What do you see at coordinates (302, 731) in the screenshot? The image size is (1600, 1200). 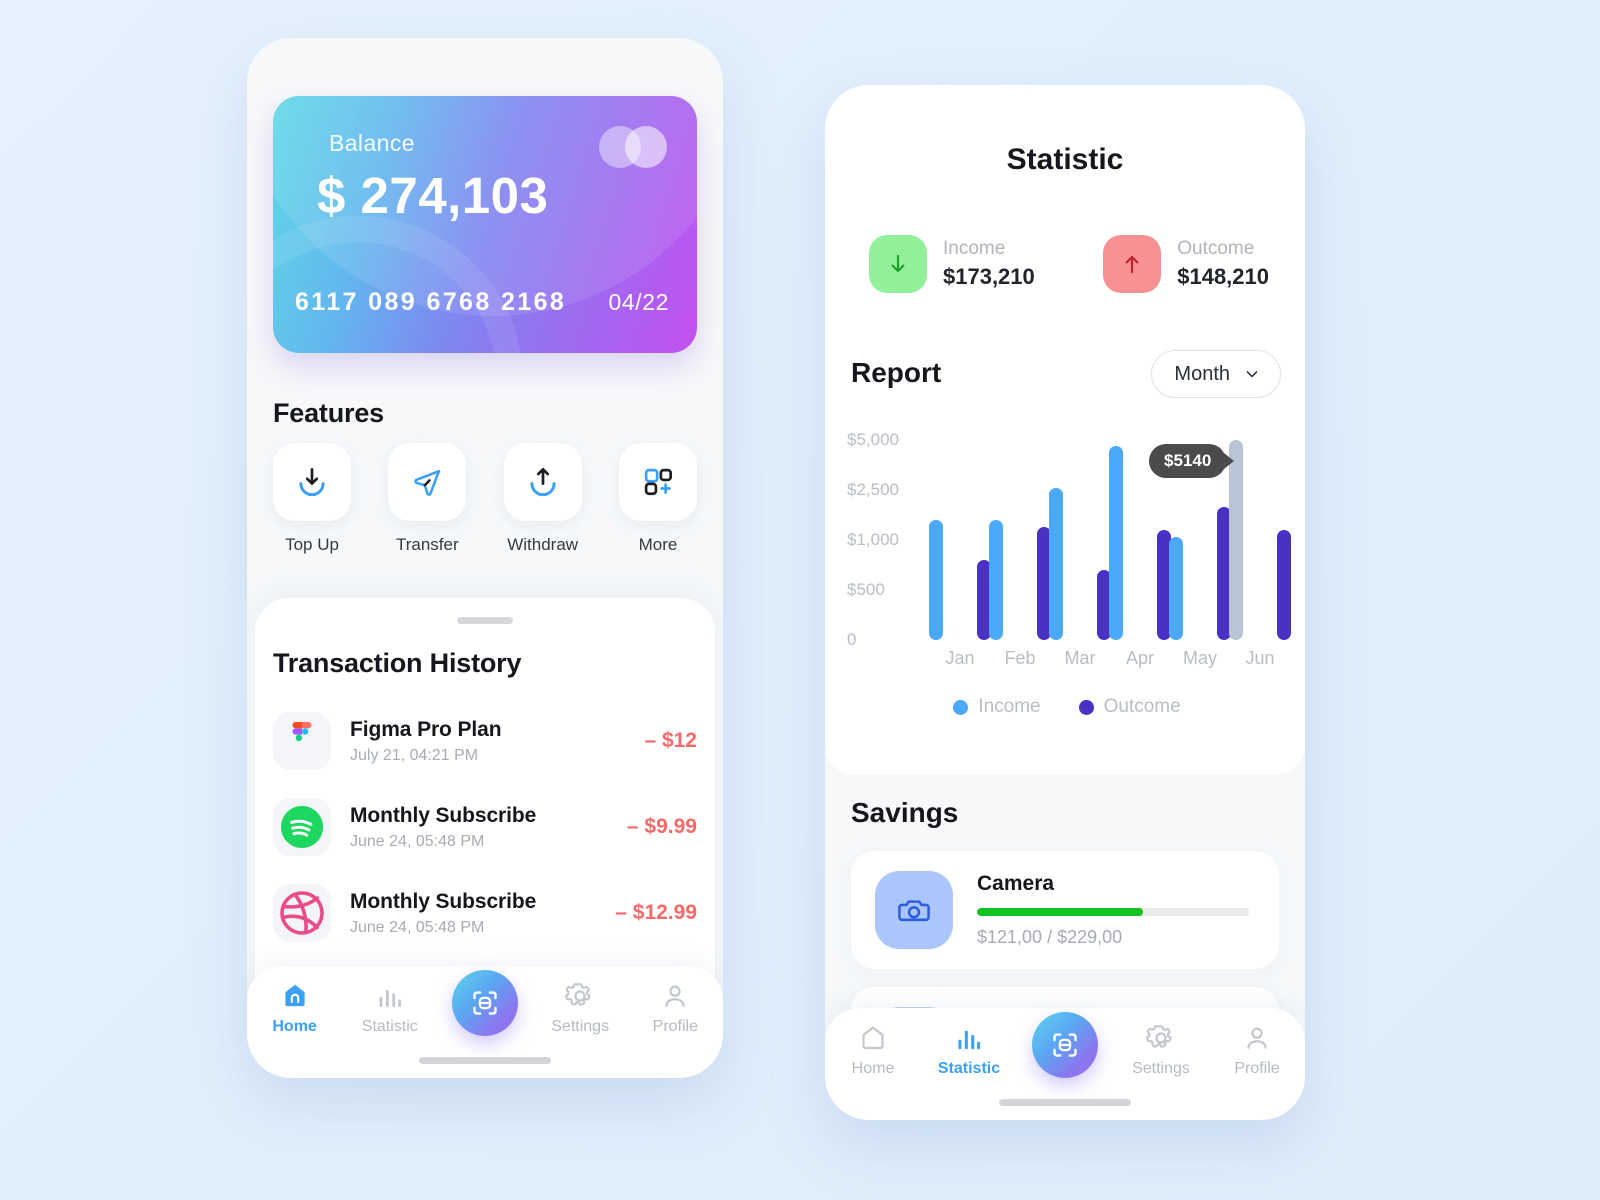 I see `figma-glyph` at bounding box center [302, 731].